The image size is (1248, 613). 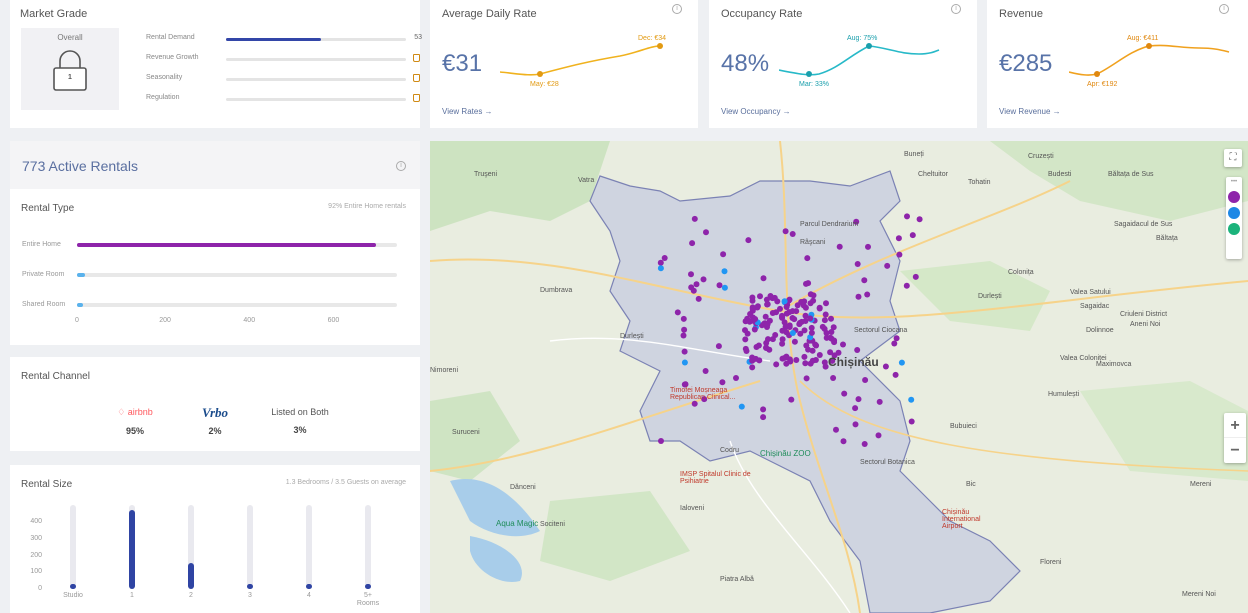 I want to click on zoom-out-button: −, so click(x=1235, y=450).